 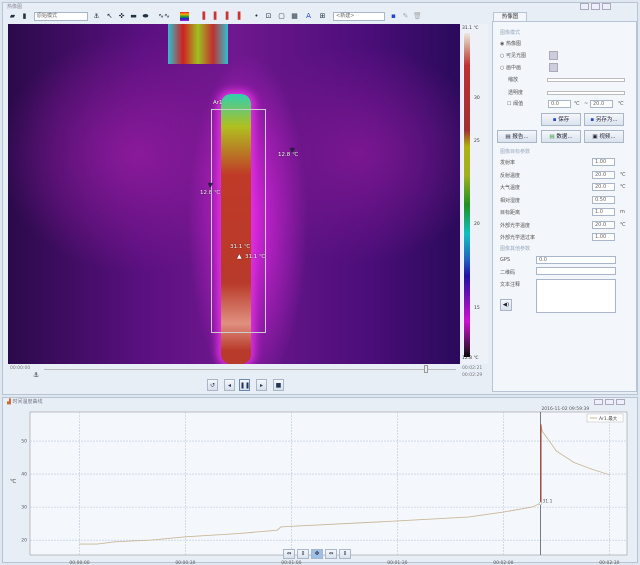 I want to click on y-tick-label: 20, so click(x=24, y=541).